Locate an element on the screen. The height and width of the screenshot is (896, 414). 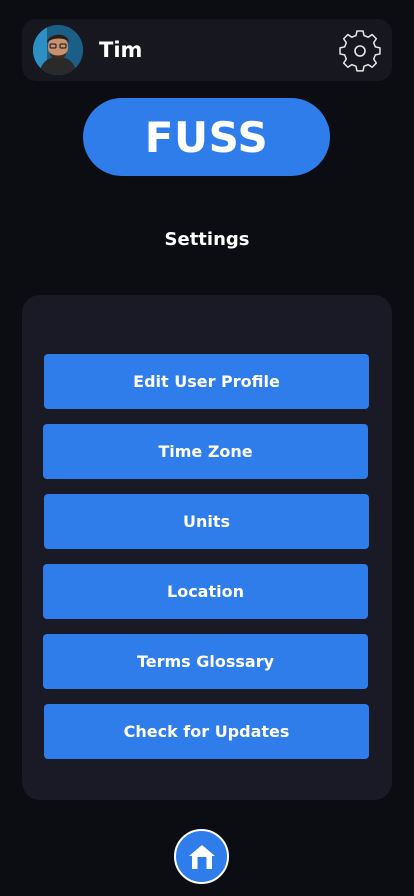
gear-icon is located at coordinates (360, 51).